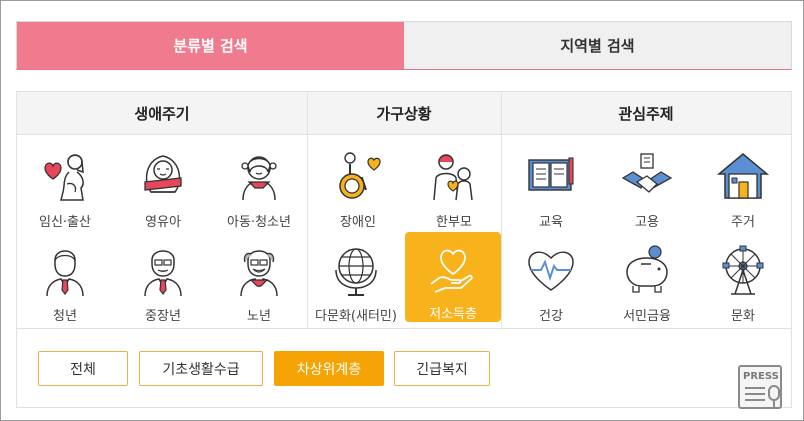 This screenshot has height=421, width=804. I want to click on item-disabled: 장애인, so click(358, 185).